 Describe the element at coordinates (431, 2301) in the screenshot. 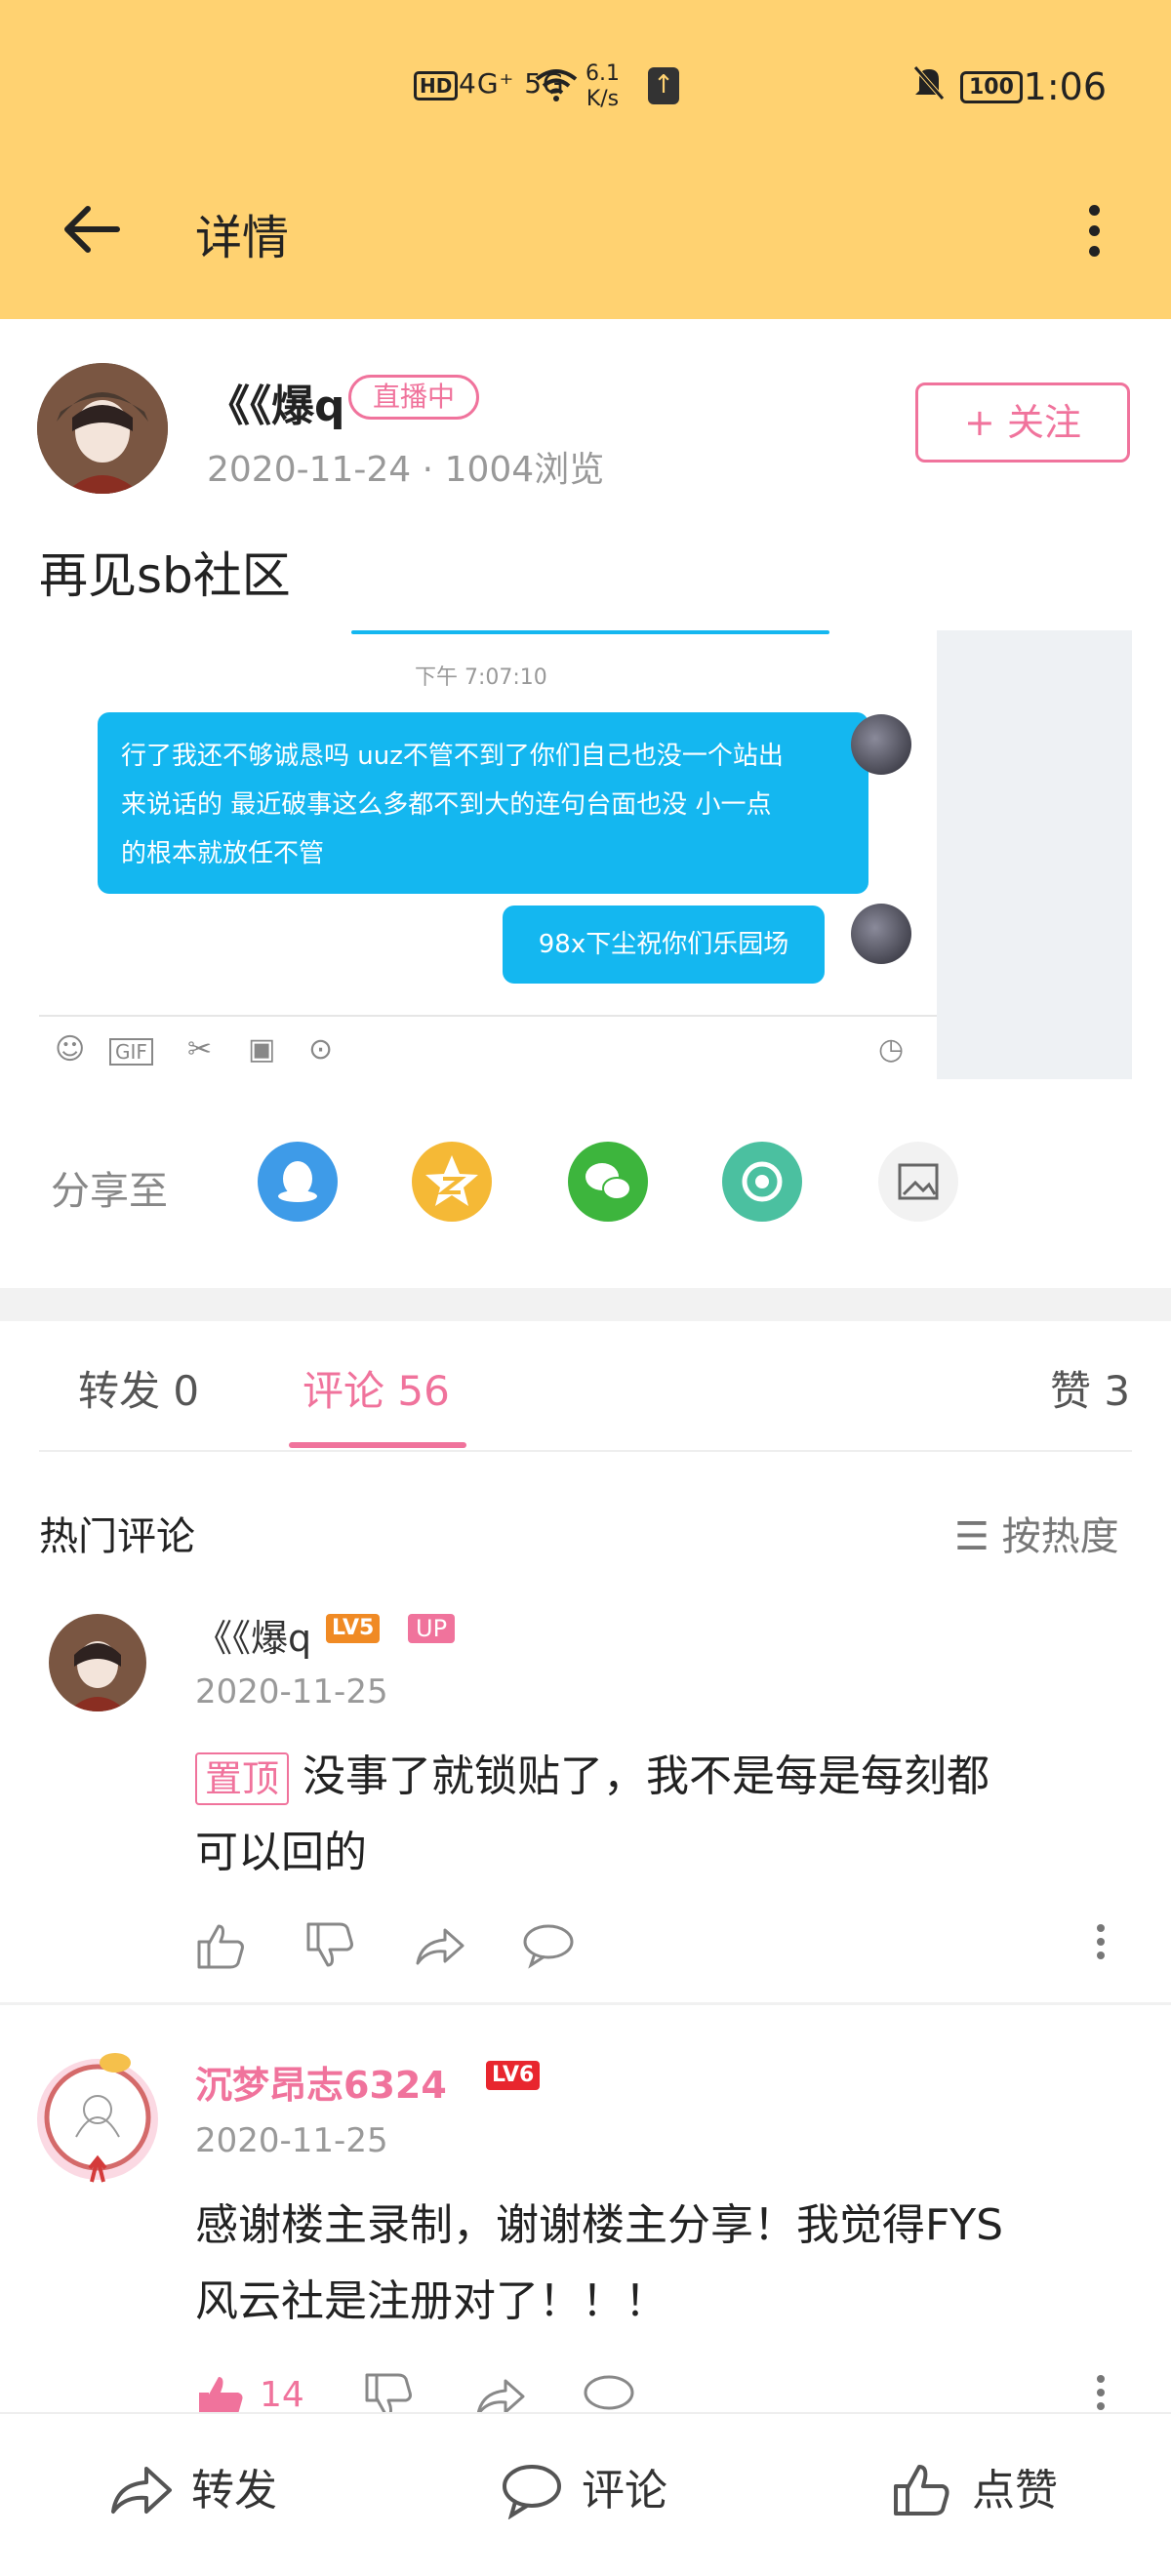

I see `comment-text-line-2: 风云社是注册对了！！！` at that location.